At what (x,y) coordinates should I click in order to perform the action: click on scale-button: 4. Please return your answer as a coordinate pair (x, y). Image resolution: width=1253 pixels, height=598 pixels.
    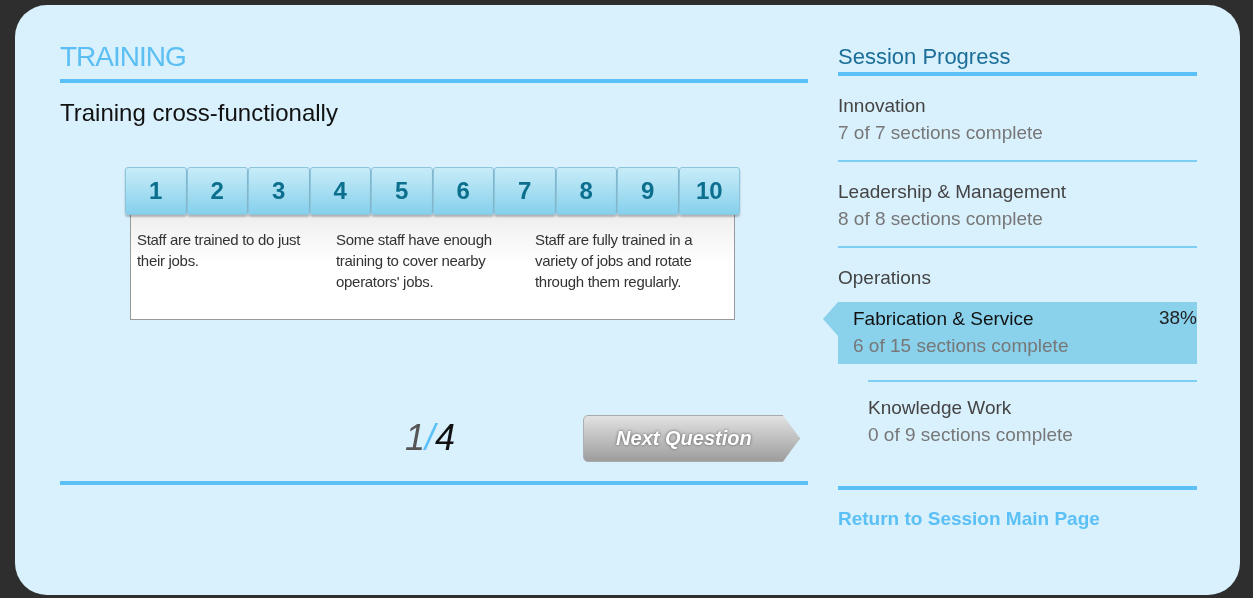
    Looking at the image, I should click on (340, 191).